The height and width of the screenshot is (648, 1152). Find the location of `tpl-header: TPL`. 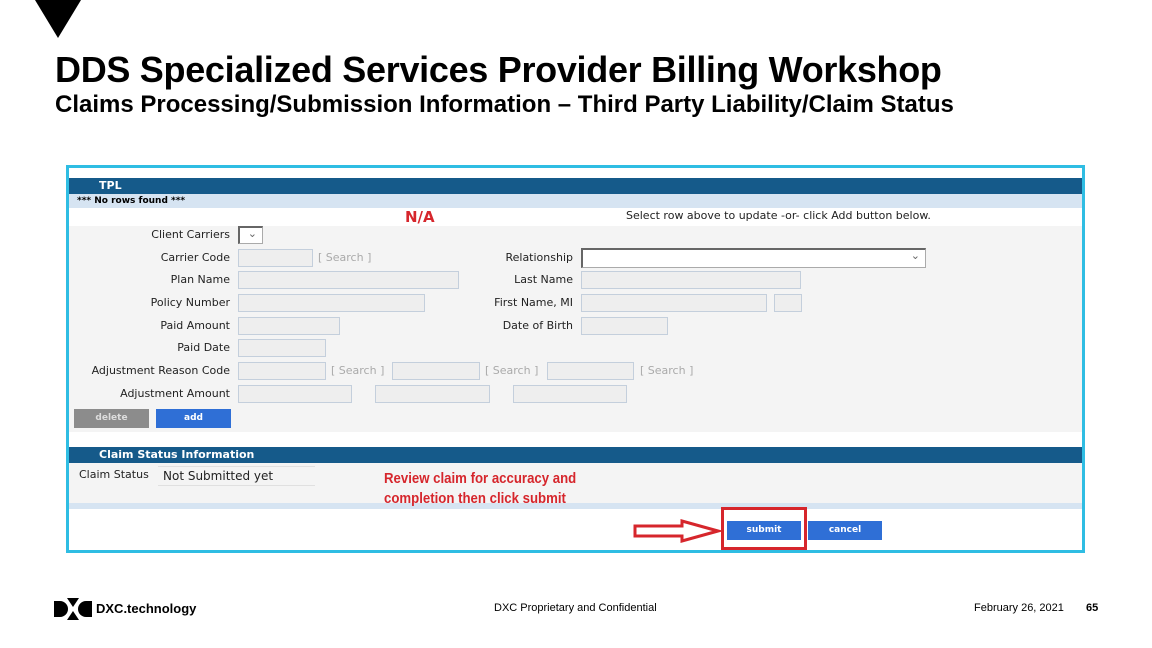

tpl-header: TPL is located at coordinates (575, 186).